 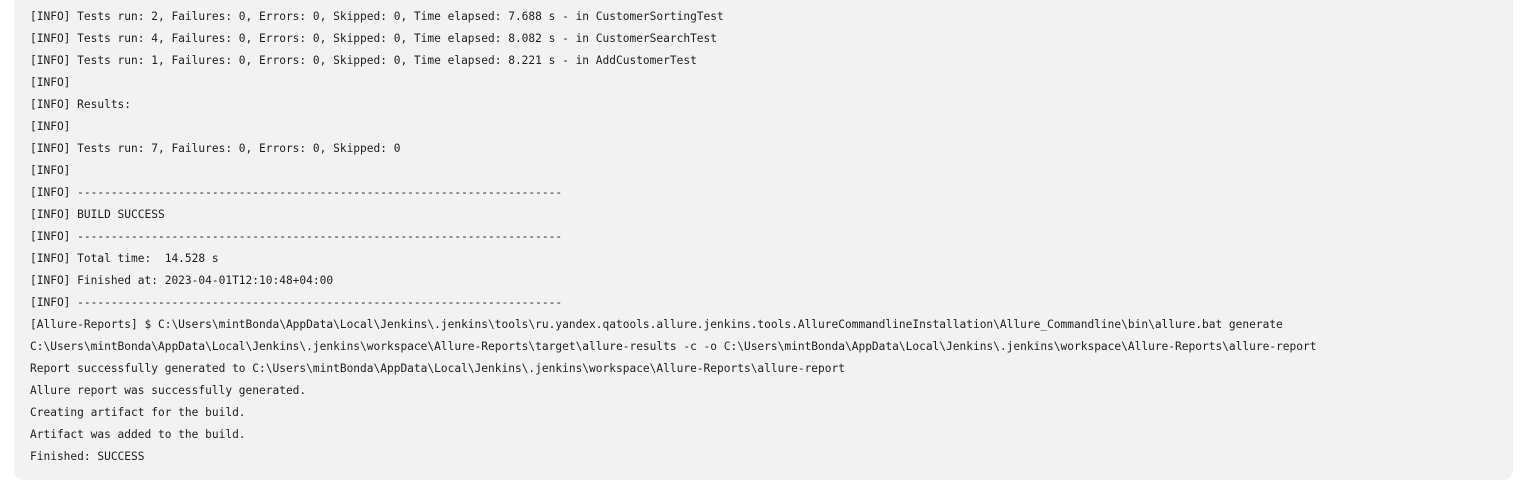 What do you see at coordinates (97, 214) in the screenshot?
I see `console-line-build-status: [INFO] BUILD SUCCESS` at bounding box center [97, 214].